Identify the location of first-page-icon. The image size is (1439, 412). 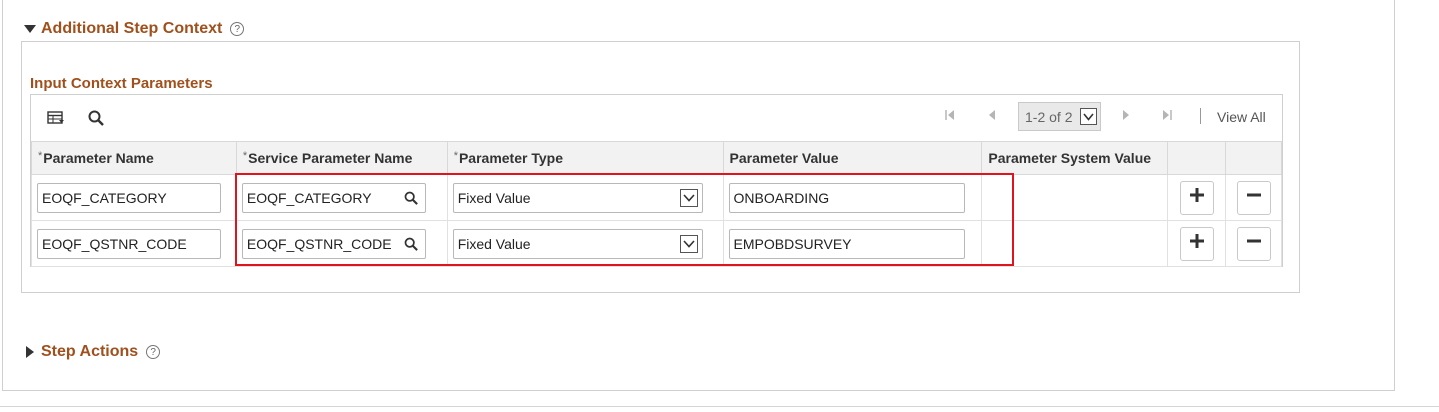
(950, 116).